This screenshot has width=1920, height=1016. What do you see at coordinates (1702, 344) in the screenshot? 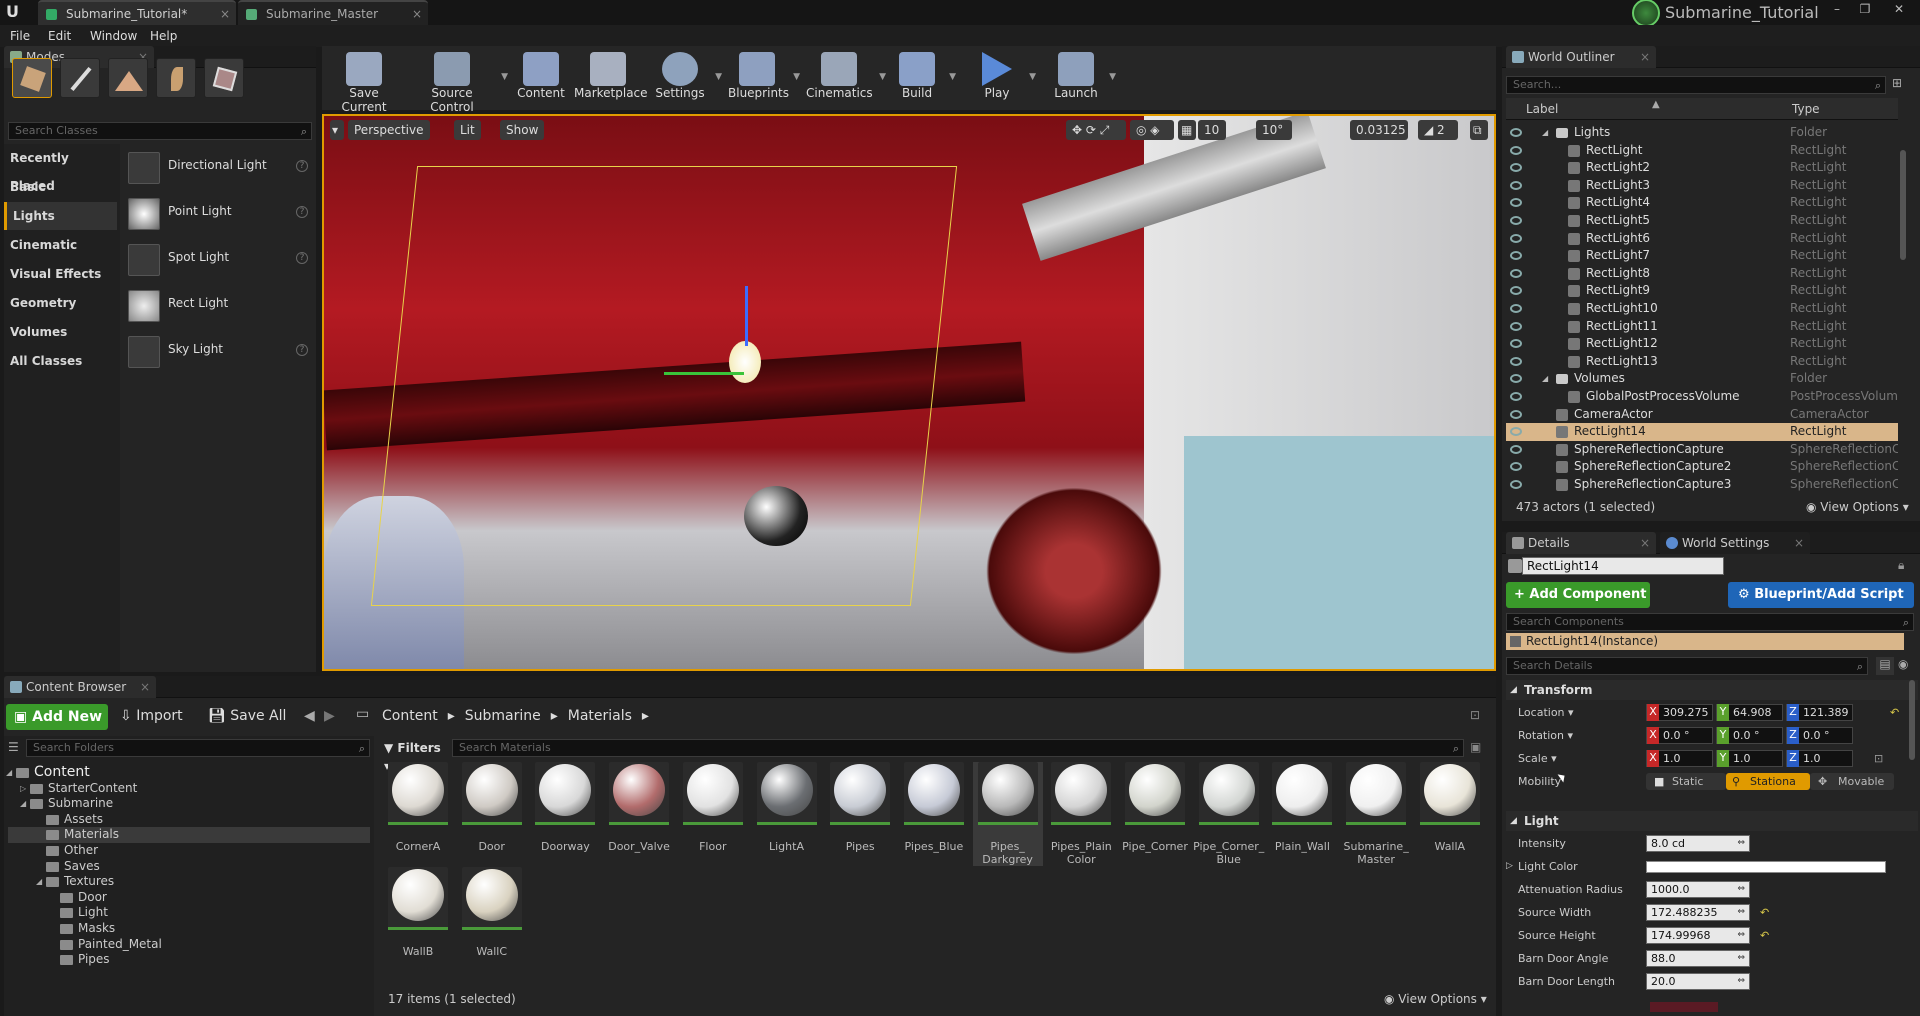
I see `outliner-row: RectLight12 RectLight` at bounding box center [1702, 344].